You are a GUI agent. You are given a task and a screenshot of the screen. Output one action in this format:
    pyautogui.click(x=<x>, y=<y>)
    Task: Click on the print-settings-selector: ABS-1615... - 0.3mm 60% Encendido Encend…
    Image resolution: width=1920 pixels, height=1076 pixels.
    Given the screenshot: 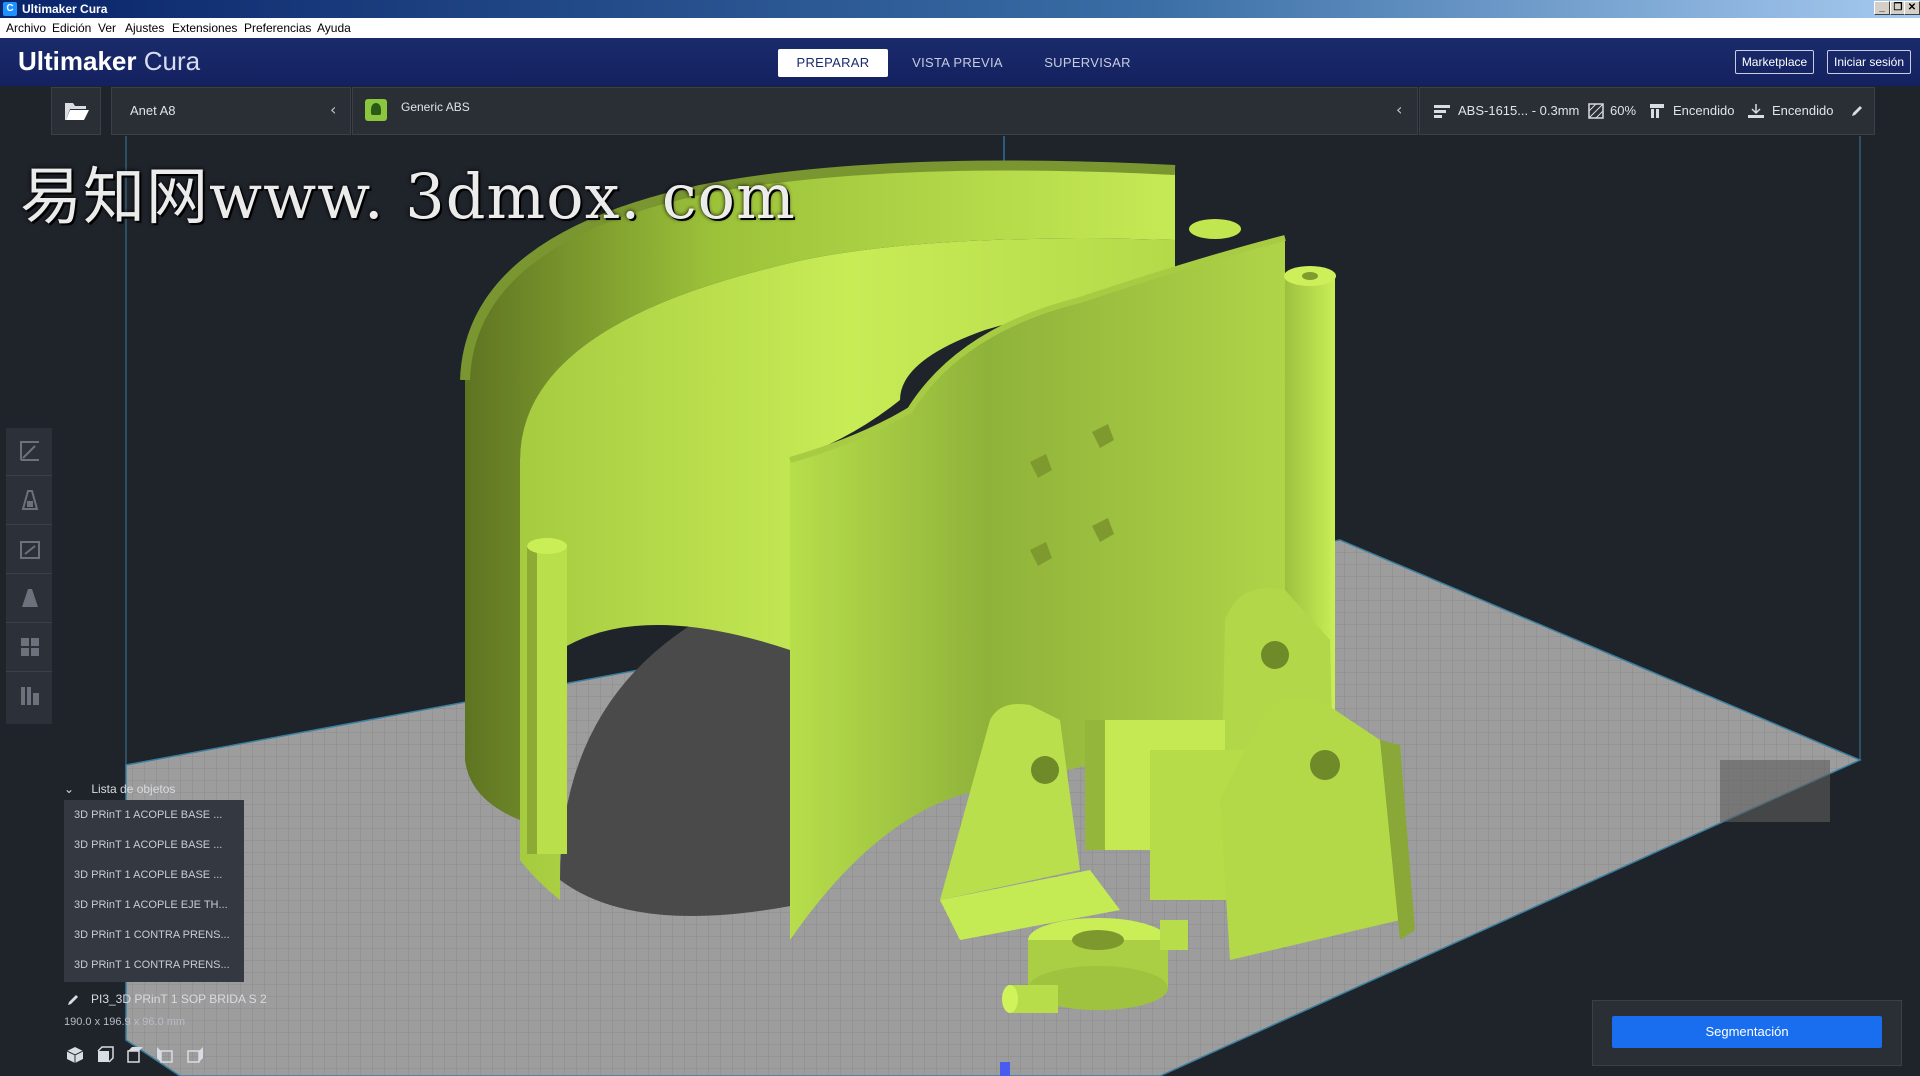 What is the action you would take?
    pyautogui.click(x=1647, y=111)
    